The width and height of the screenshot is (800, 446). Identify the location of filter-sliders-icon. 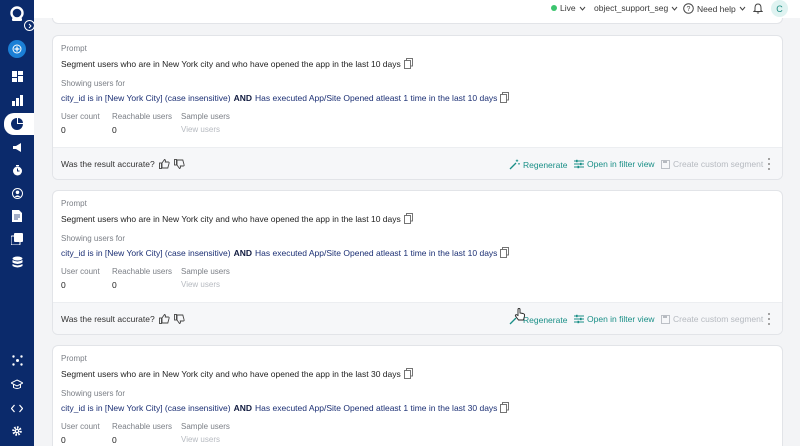
(579, 164).